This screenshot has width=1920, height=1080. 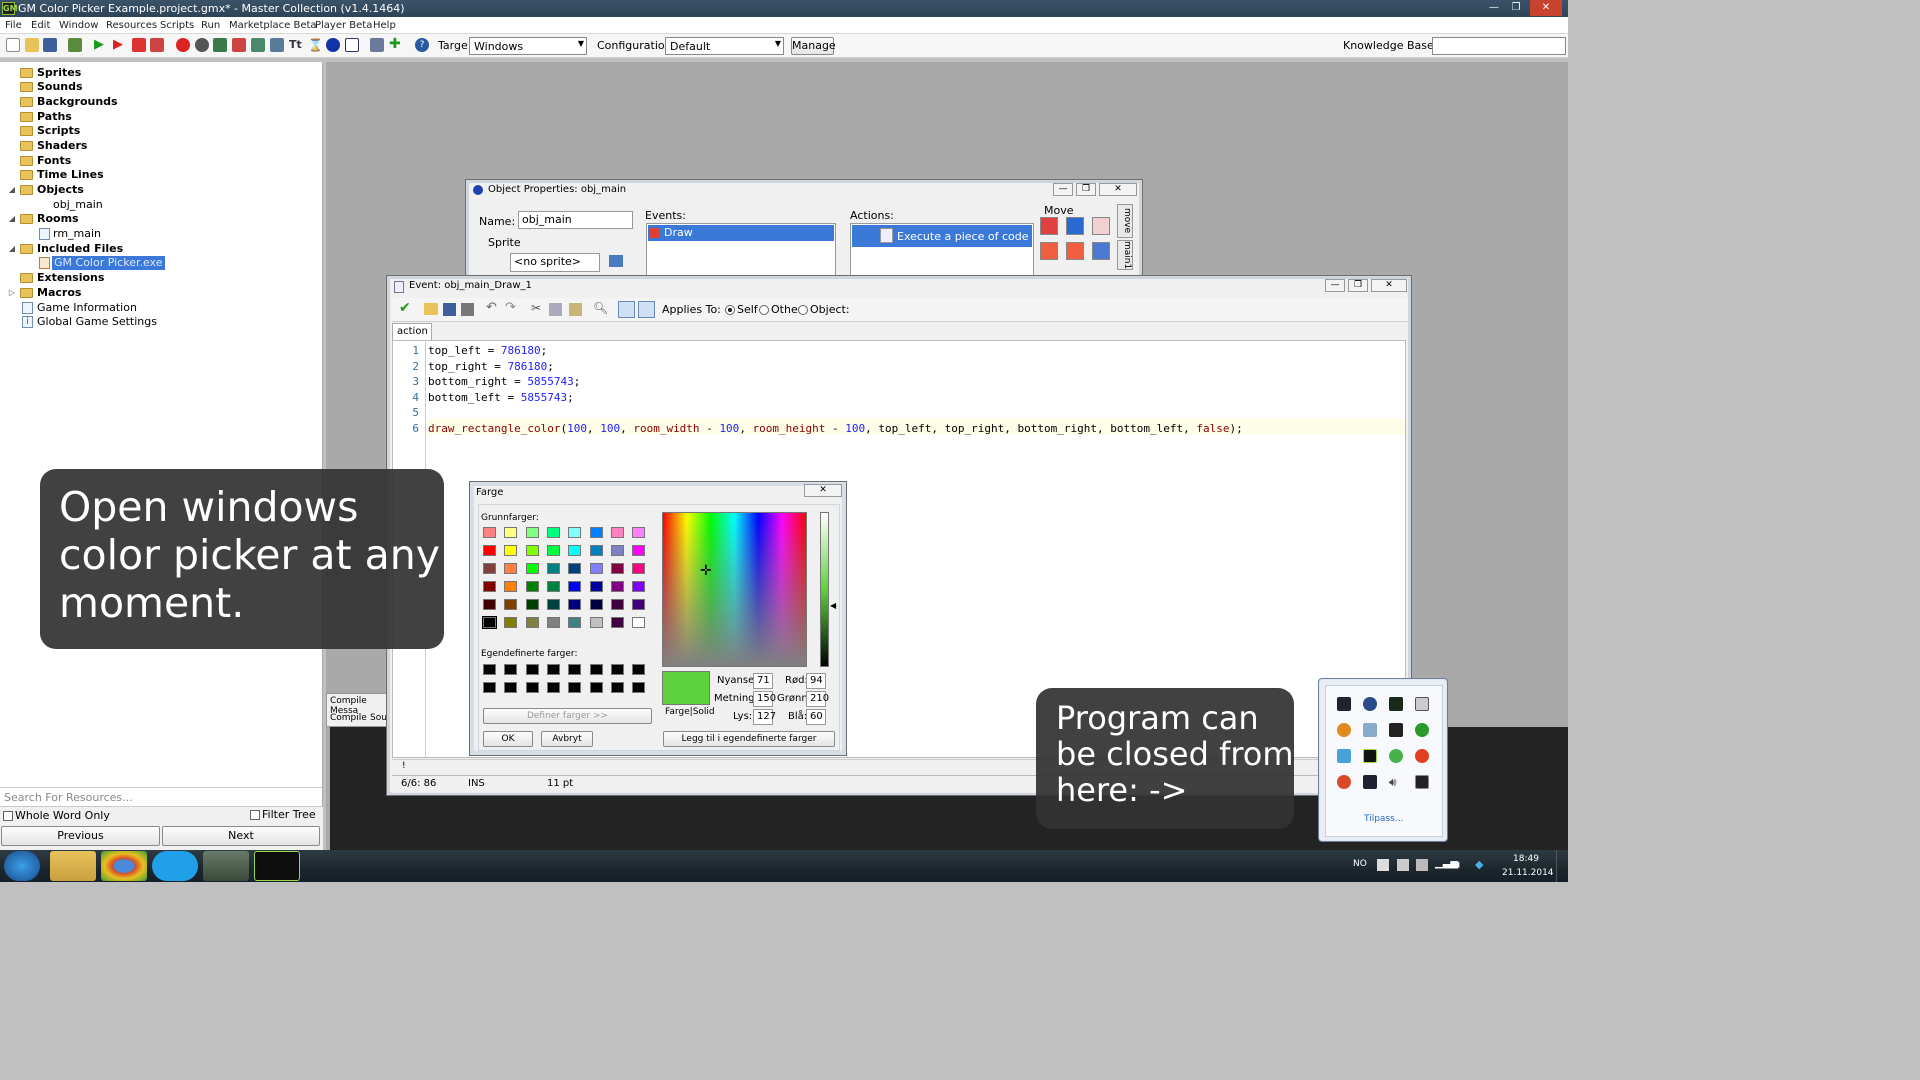 I want to click on filter-tree-checkbox, so click(x=255, y=815).